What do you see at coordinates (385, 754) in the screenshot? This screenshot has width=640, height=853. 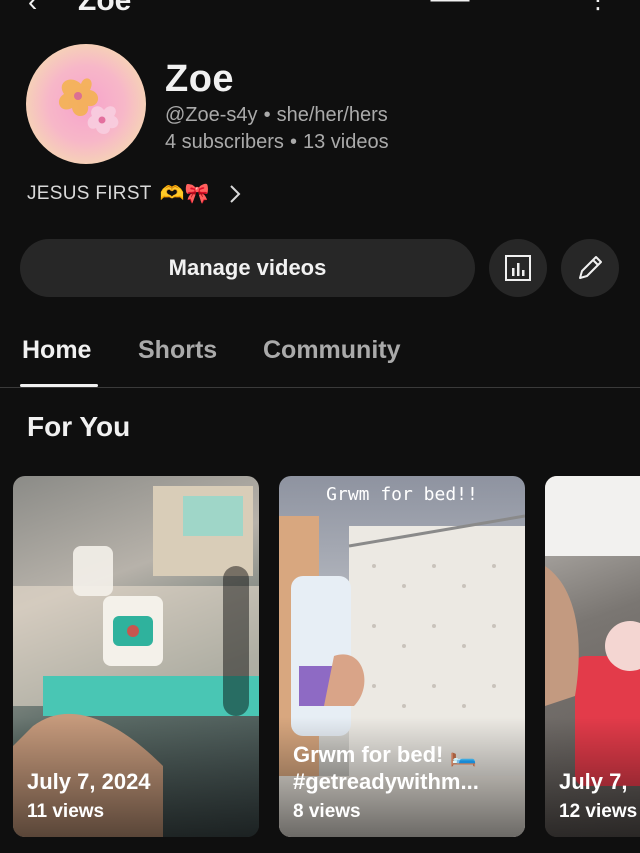 I see `short-title-line1: Grwm for bed! 🛏️` at bounding box center [385, 754].